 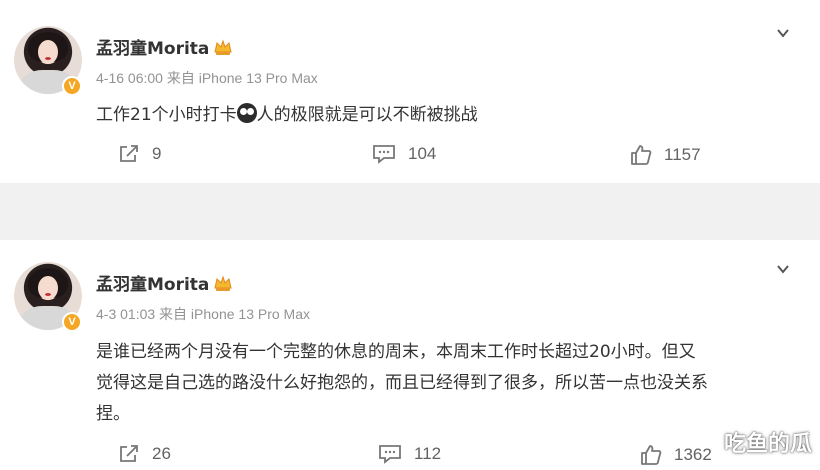 I want to click on post-meta: 4-3 01:03 来自 iPhone 13 Pro Max, so click(x=203, y=314).